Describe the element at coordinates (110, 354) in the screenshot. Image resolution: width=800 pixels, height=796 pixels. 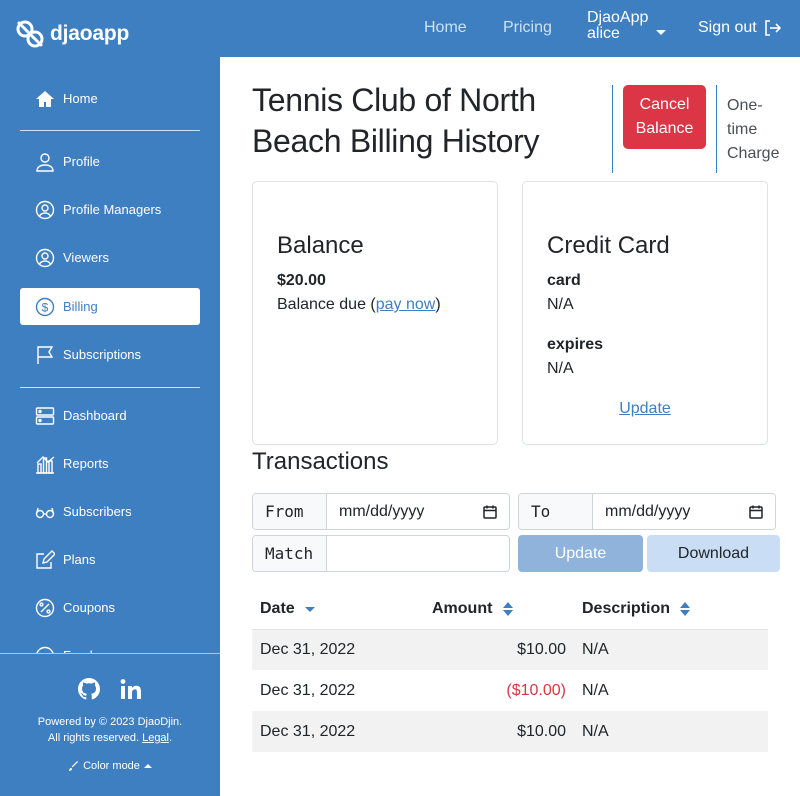
I see `sidebar-item-subscriptions: Subscriptions` at that location.